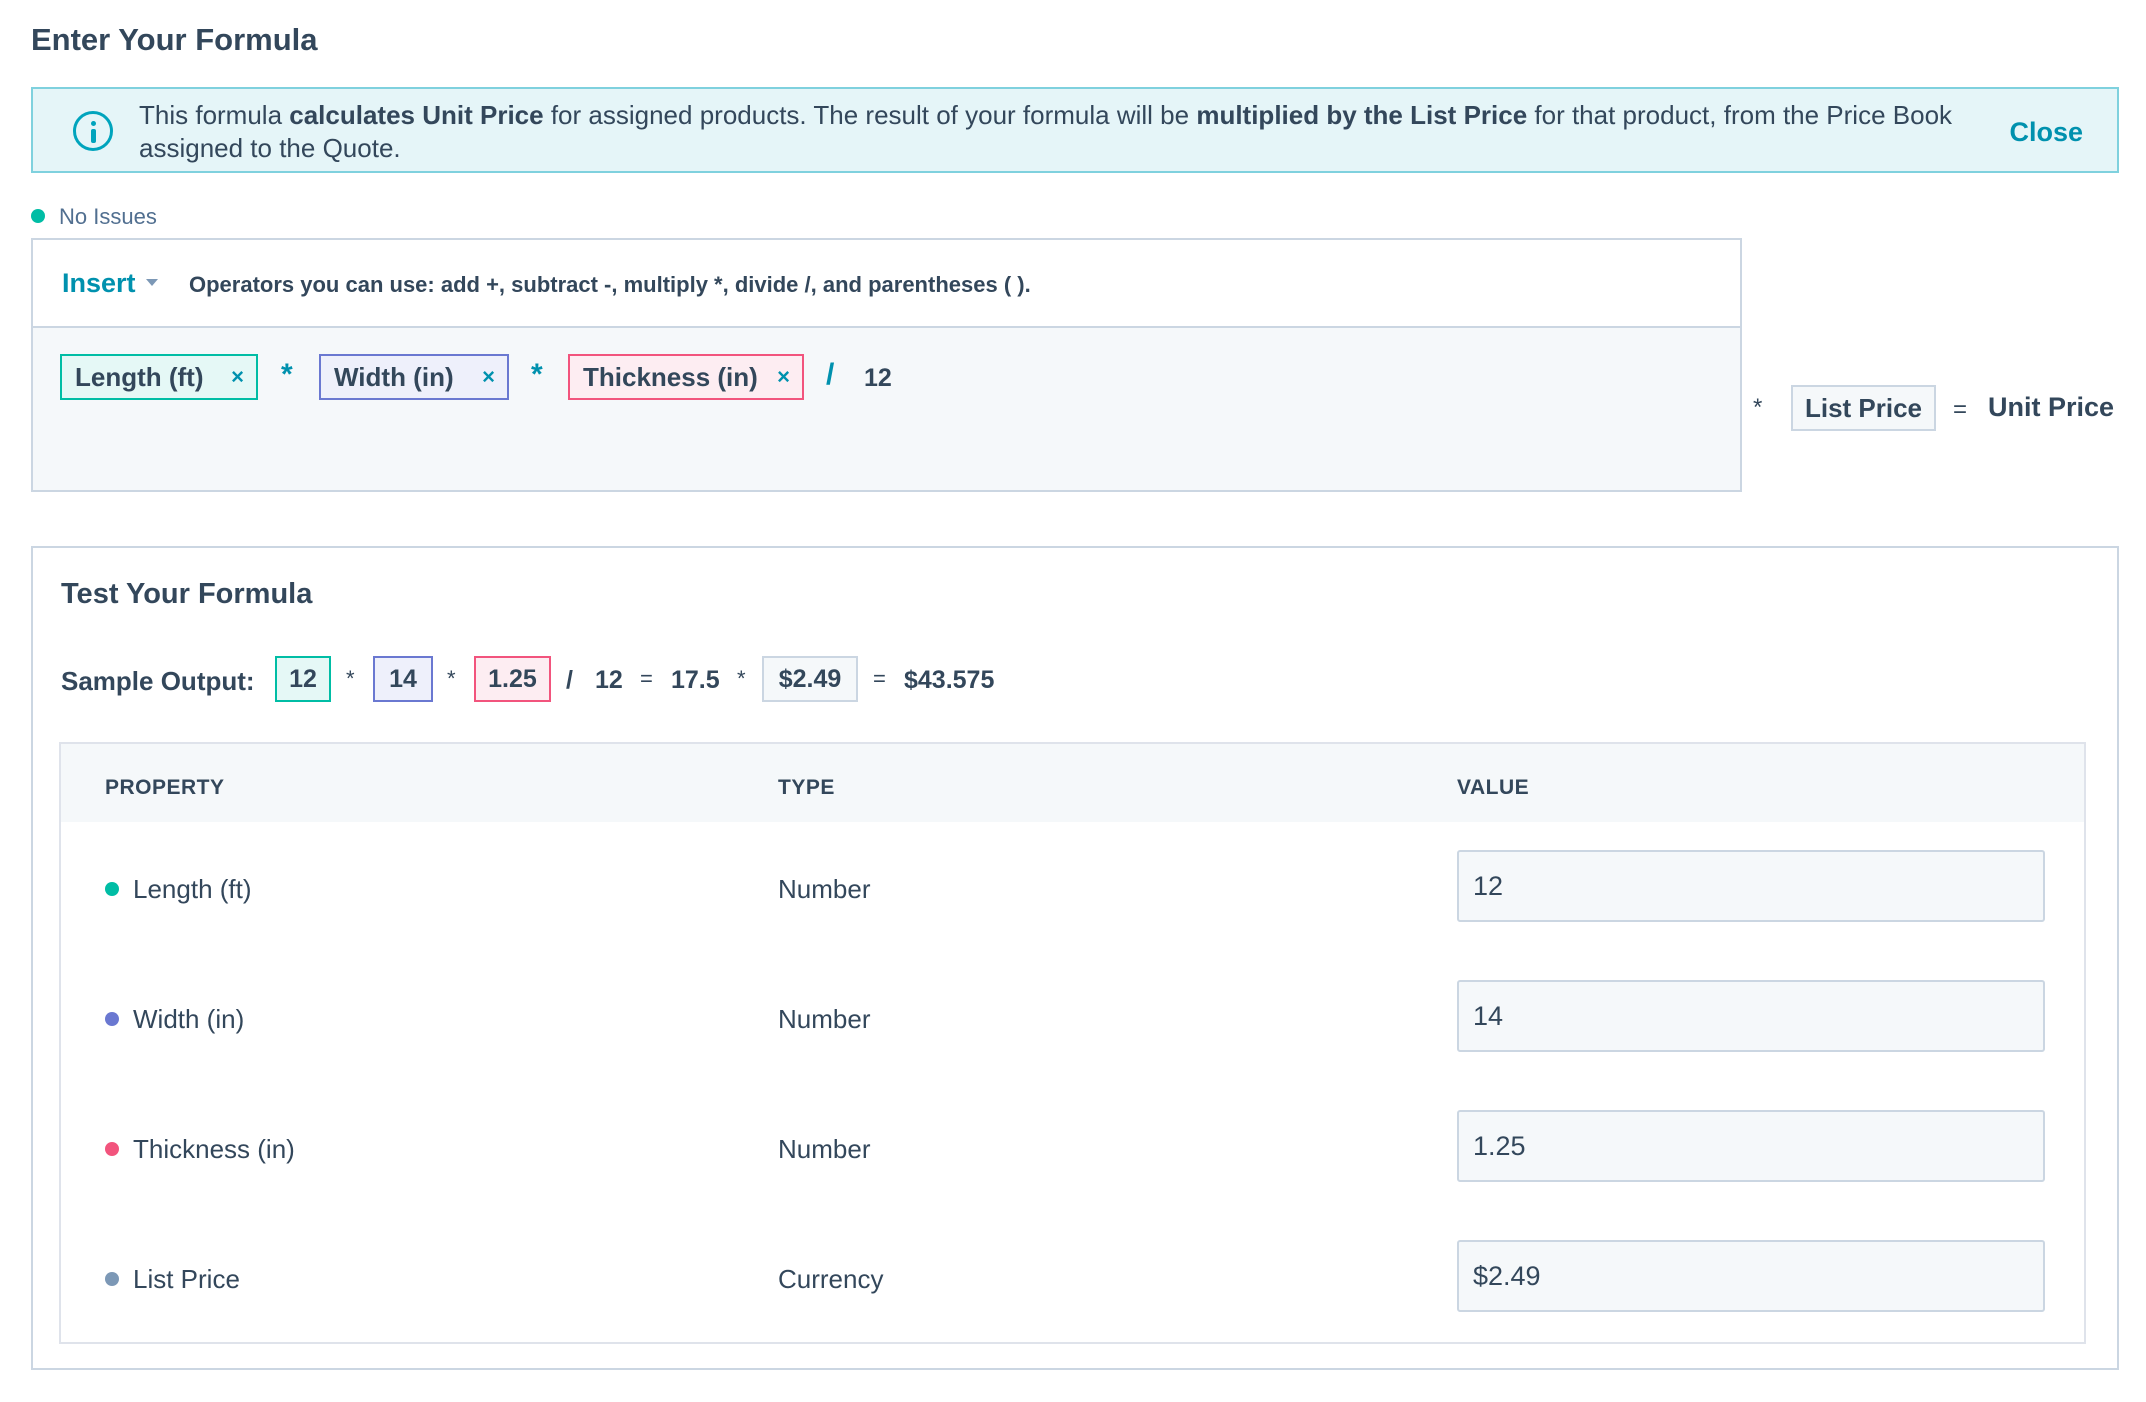 The width and height of the screenshot is (2146, 1402). What do you see at coordinates (108, 216) in the screenshot?
I see `status-text: No Issues` at bounding box center [108, 216].